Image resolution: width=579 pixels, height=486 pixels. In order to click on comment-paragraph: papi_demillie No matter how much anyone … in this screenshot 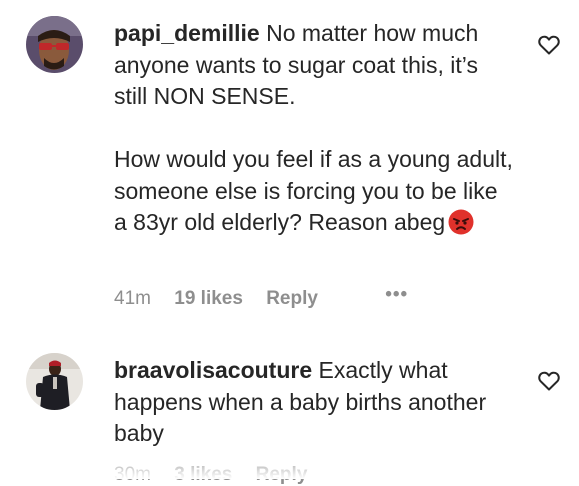, I will do `click(314, 65)`.